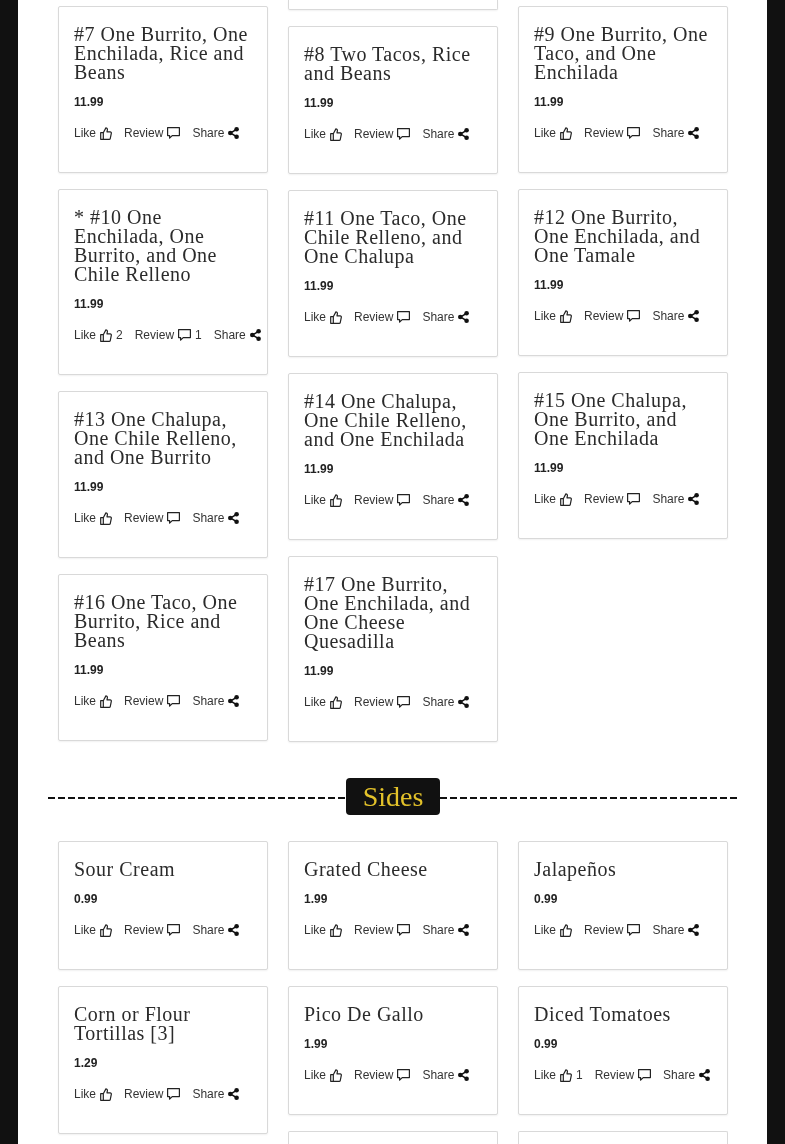  What do you see at coordinates (611, 419) in the screenshot?
I see `dish-name: #15 One Chalupa, One Burrito, and One Enchilada` at bounding box center [611, 419].